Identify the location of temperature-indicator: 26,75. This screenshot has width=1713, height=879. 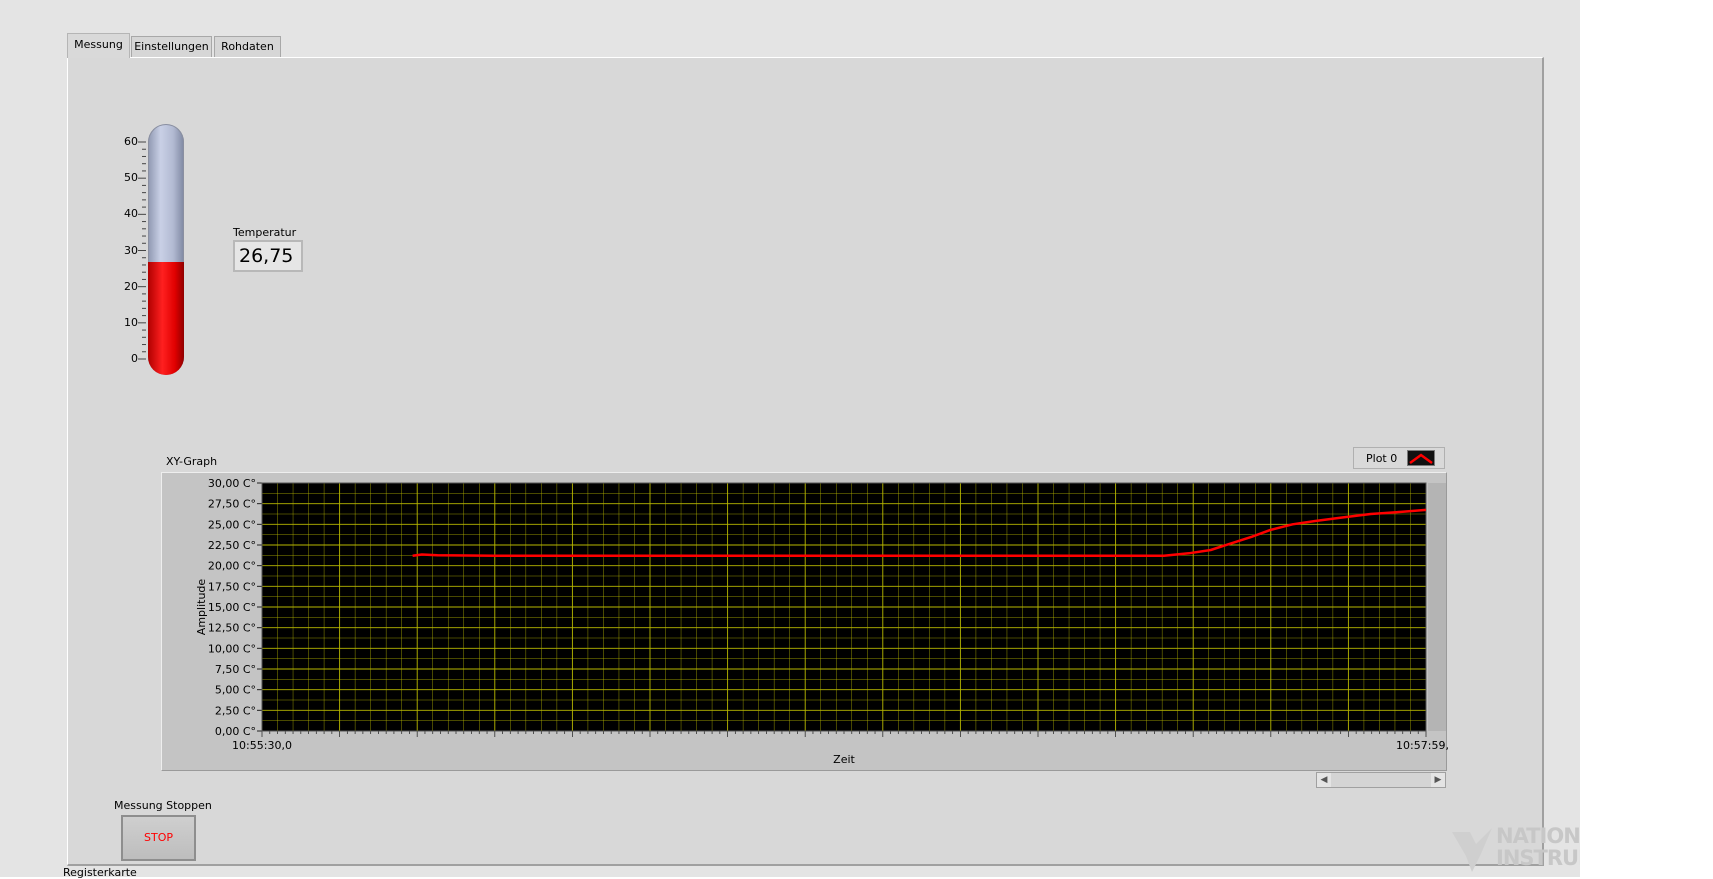
(268, 256).